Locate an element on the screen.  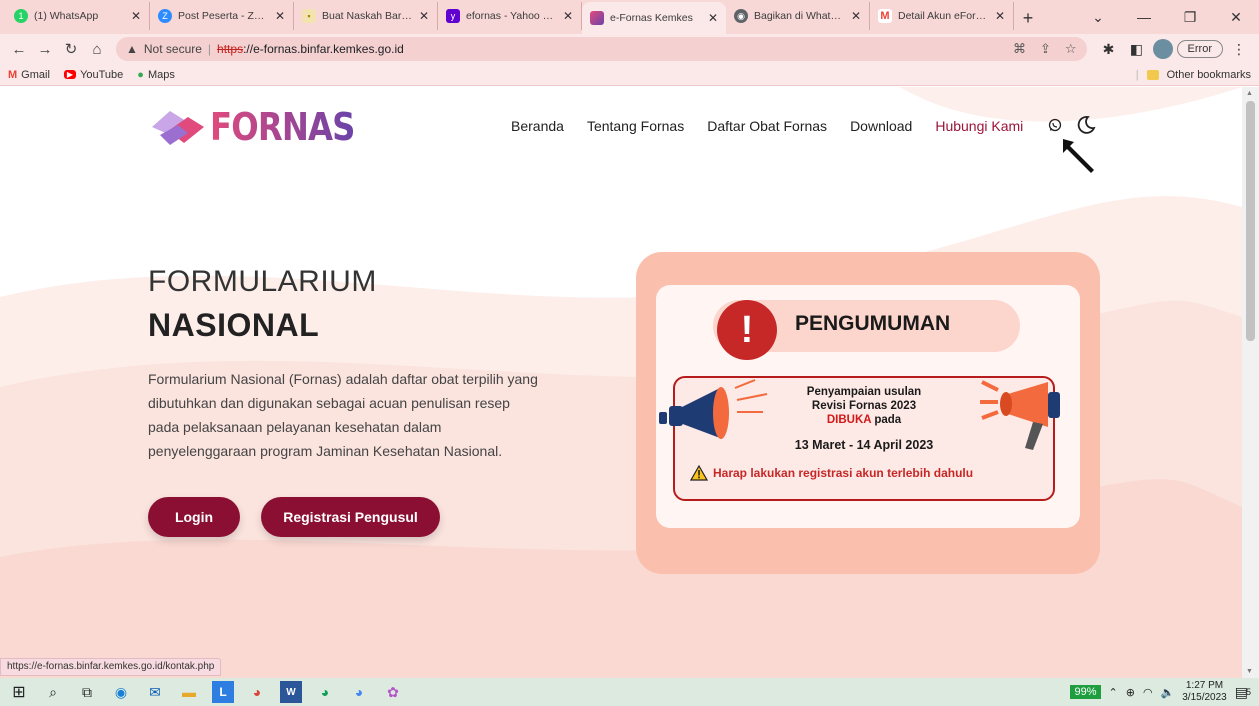
new-tab-button: + is located at coordinates (1028, 18).